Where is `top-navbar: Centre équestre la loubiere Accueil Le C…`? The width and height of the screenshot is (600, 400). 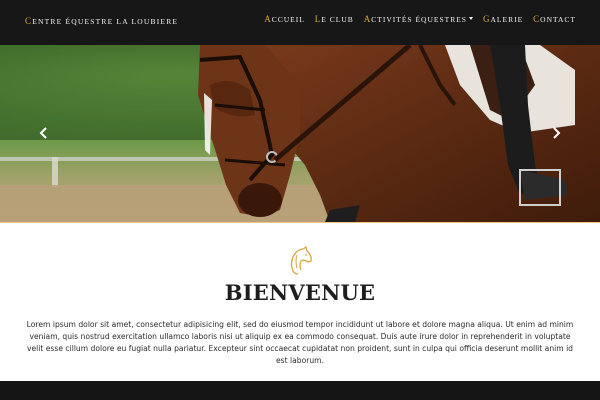 top-navbar: Centre équestre la loubiere Accueil Le C… is located at coordinates (300, 22).